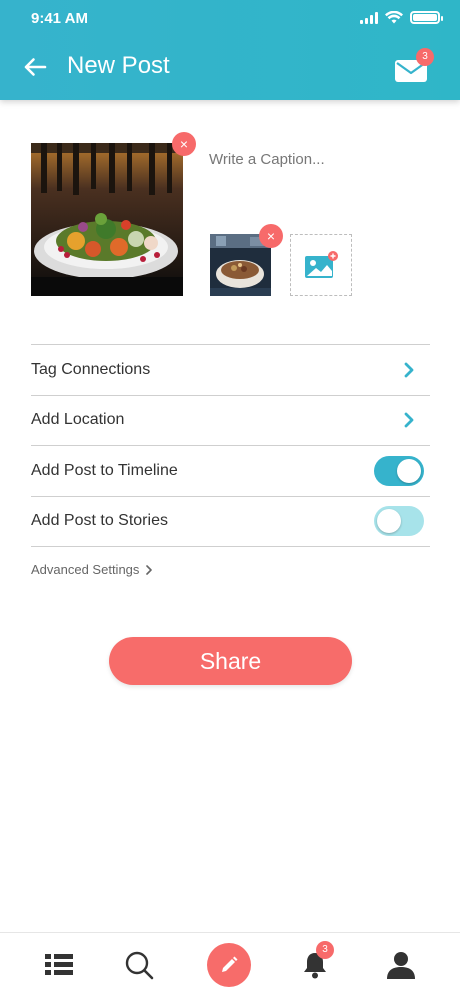  I want to click on food-plate-image, so click(107, 219).